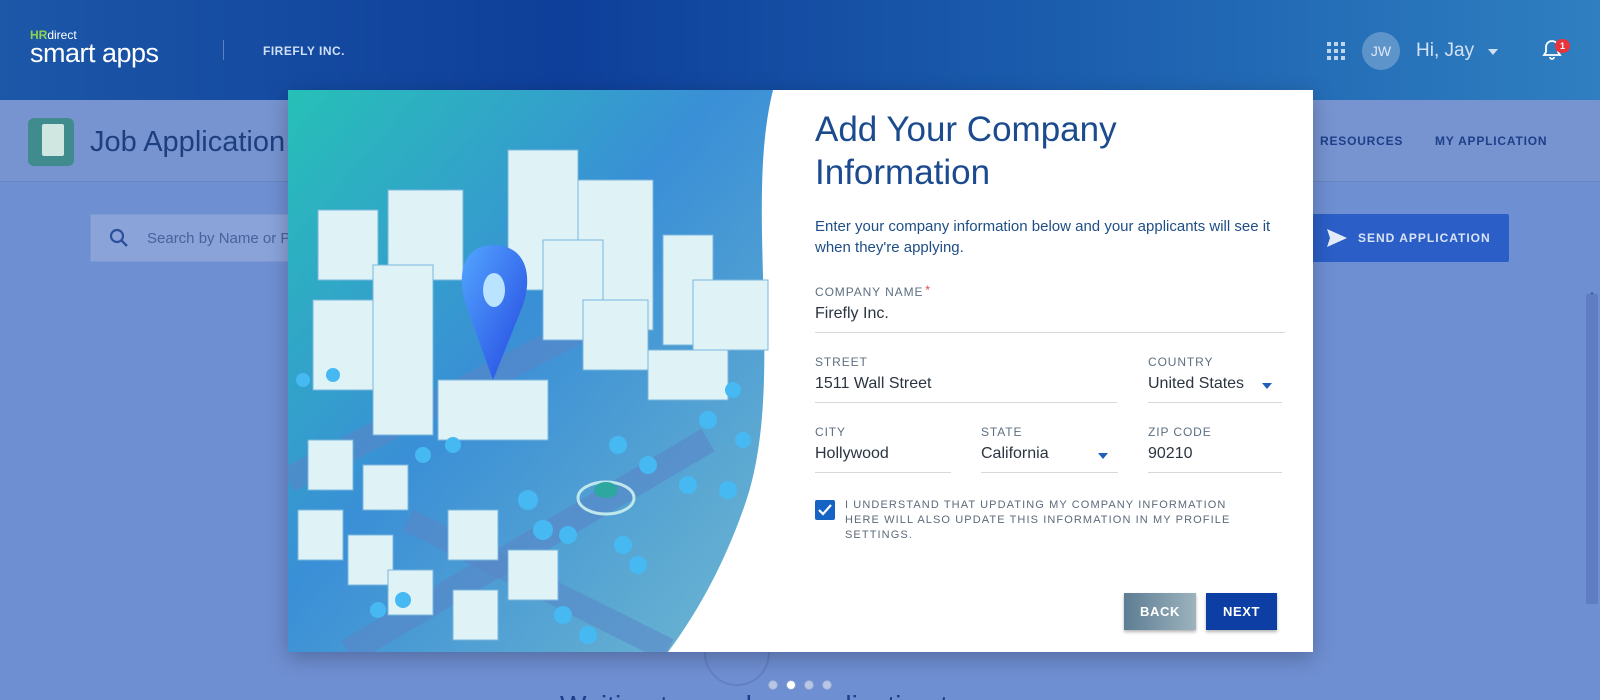 The width and height of the screenshot is (1600, 700). Describe the element at coordinates (1160, 611) in the screenshot. I see `back-button: BACK` at that location.